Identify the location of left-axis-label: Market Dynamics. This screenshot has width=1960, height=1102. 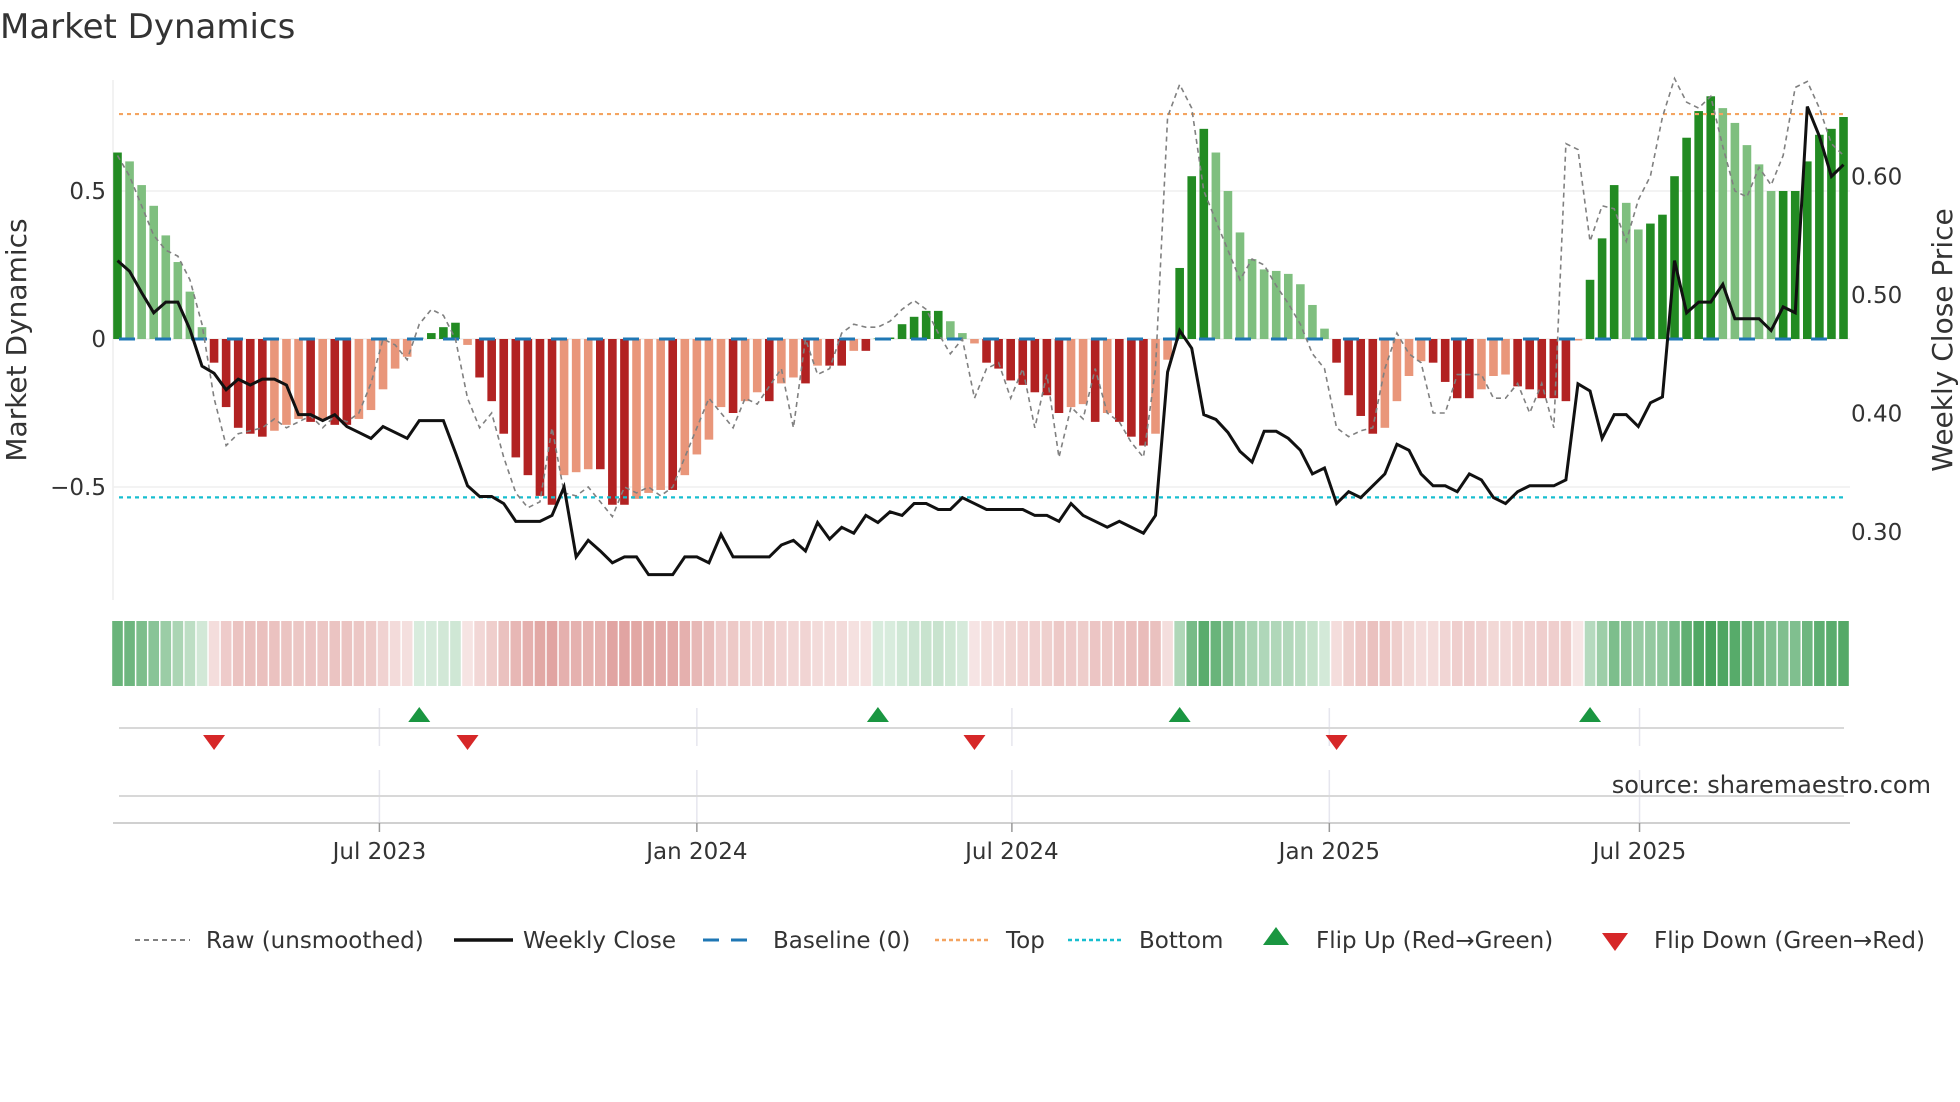
(16, 339).